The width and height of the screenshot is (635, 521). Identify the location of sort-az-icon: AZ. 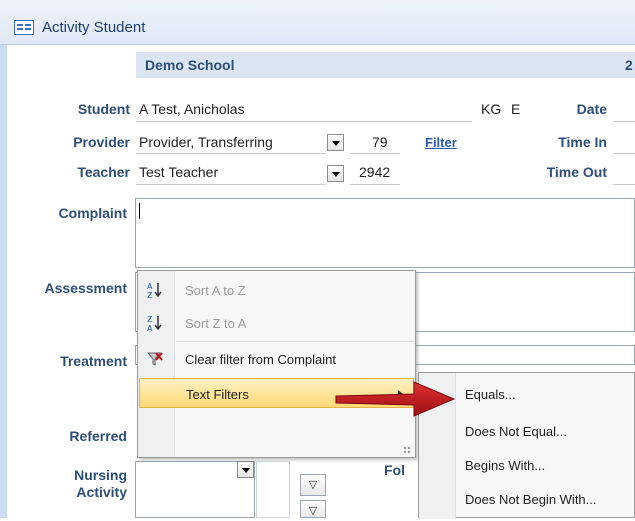
(155, 290).